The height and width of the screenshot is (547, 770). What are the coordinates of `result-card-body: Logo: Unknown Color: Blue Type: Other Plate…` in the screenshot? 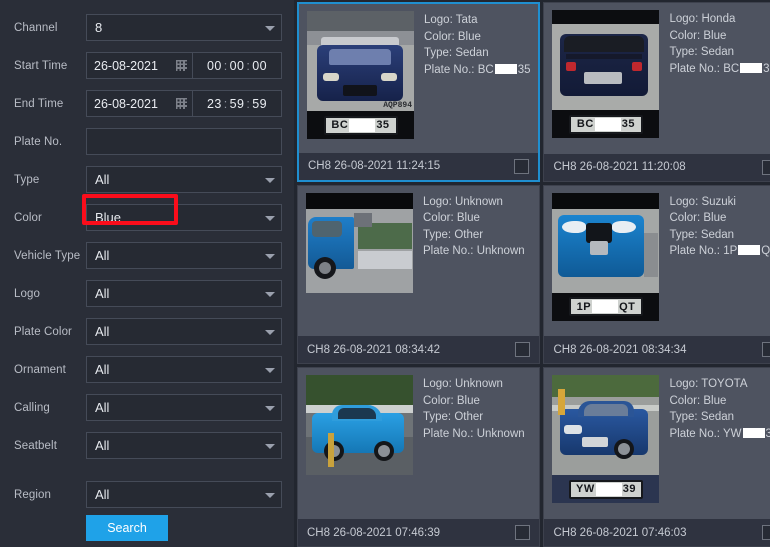 It's located at (418, 261).